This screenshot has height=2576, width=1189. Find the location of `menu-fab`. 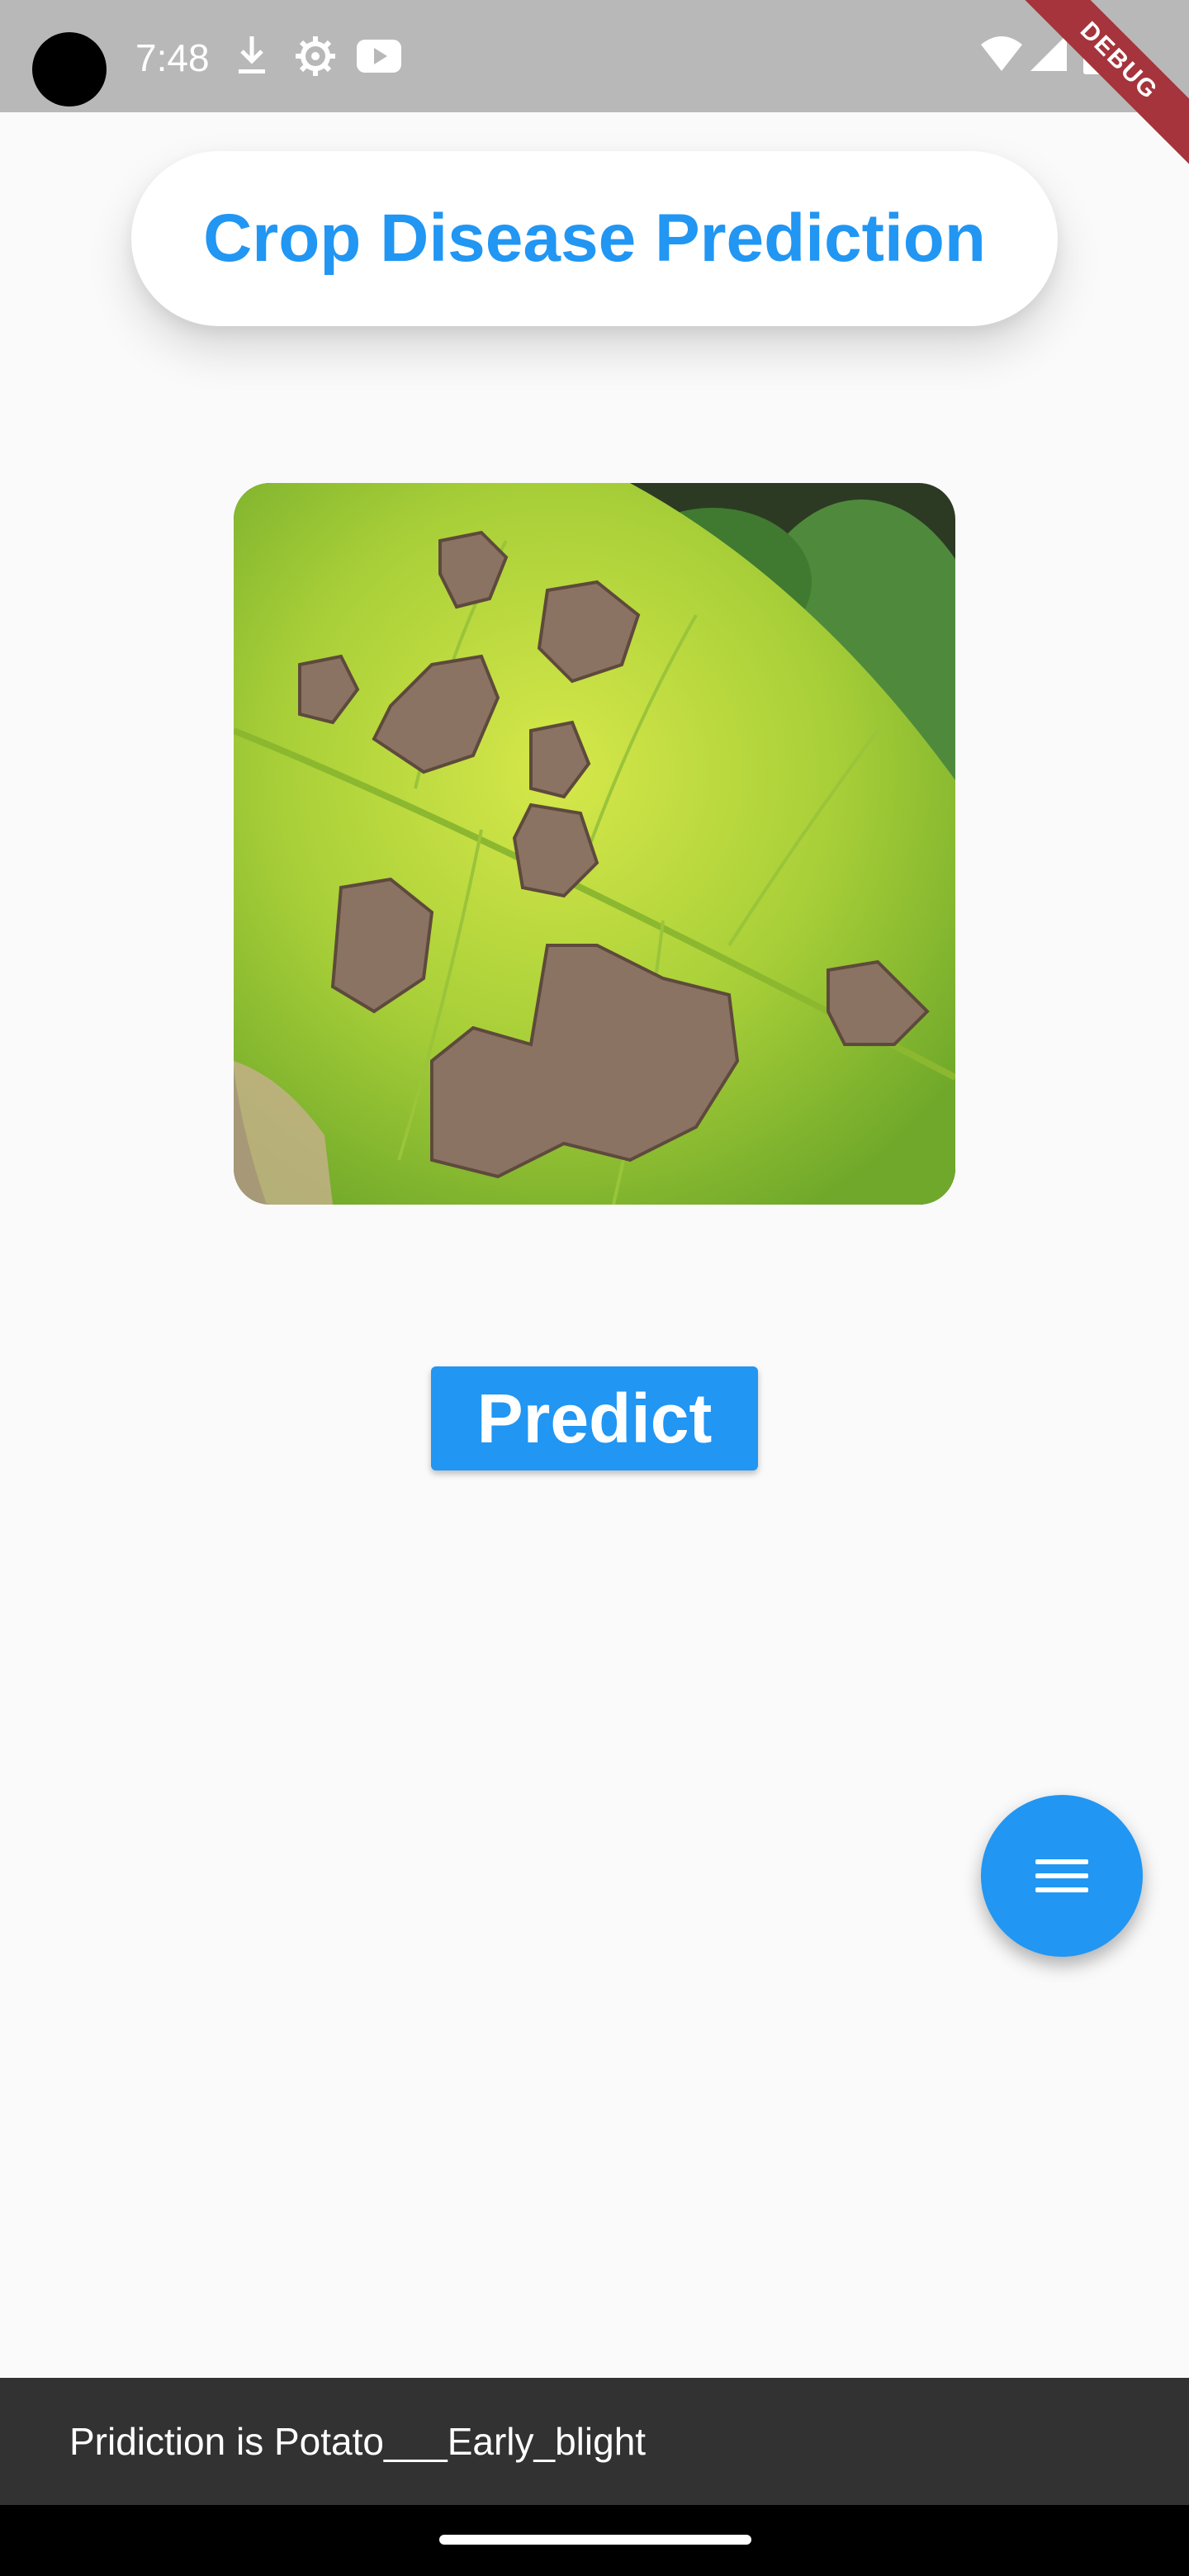

menu-fab is located at coordinates (1062, 1876).